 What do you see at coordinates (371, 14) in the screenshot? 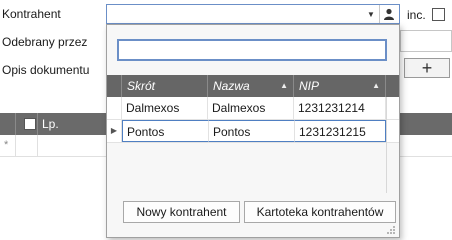
I see `dropdown-arrow-icon: ▼` at bounding box center [371, 14].